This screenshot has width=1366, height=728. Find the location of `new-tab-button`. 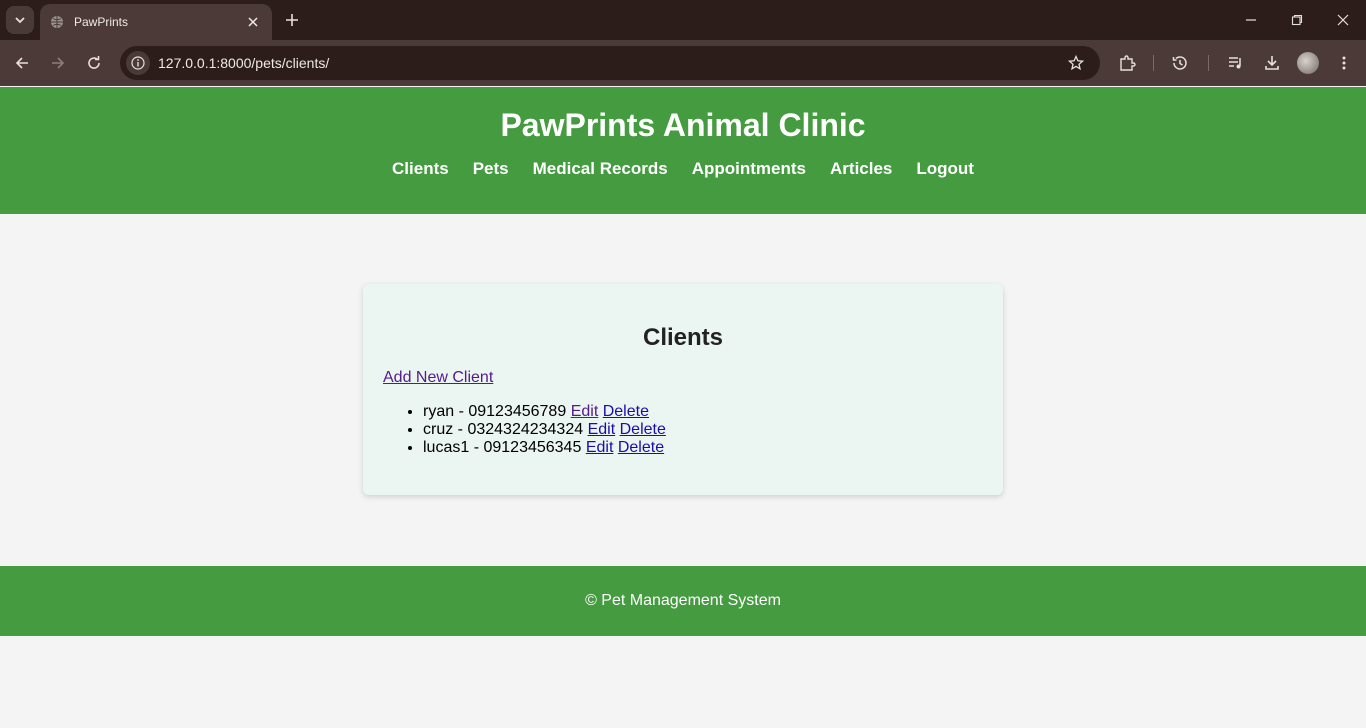

new-tab-button is located at coordinates (292, 20).